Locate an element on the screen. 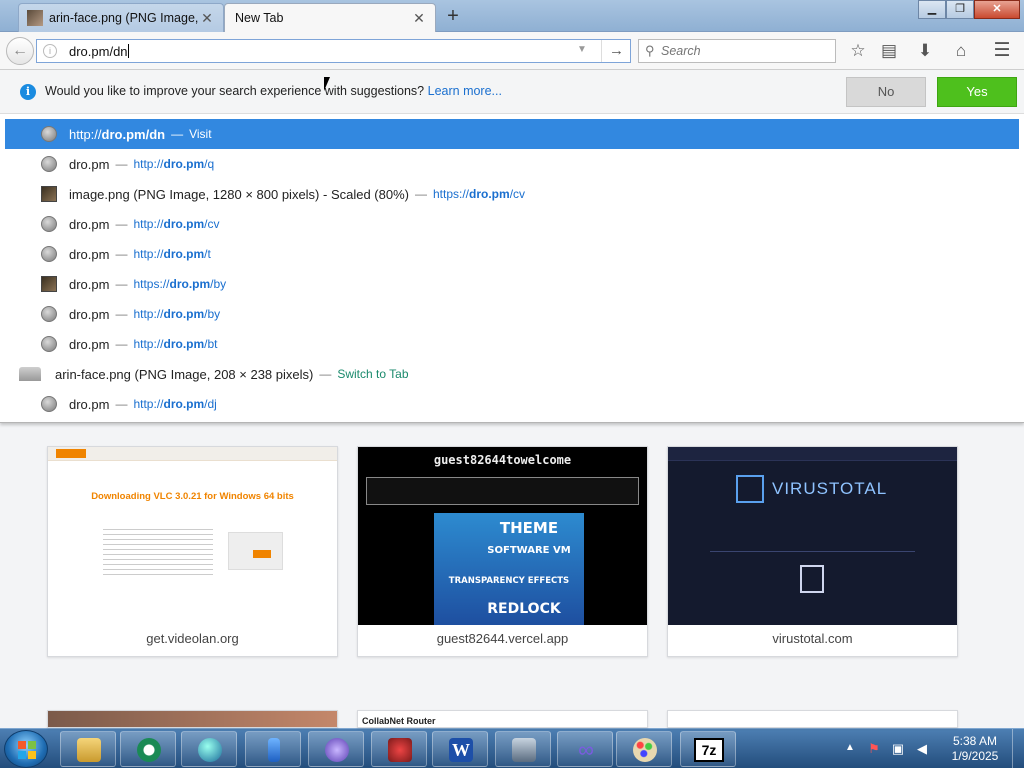  thumb-nav is located at coordinates (192, 454).